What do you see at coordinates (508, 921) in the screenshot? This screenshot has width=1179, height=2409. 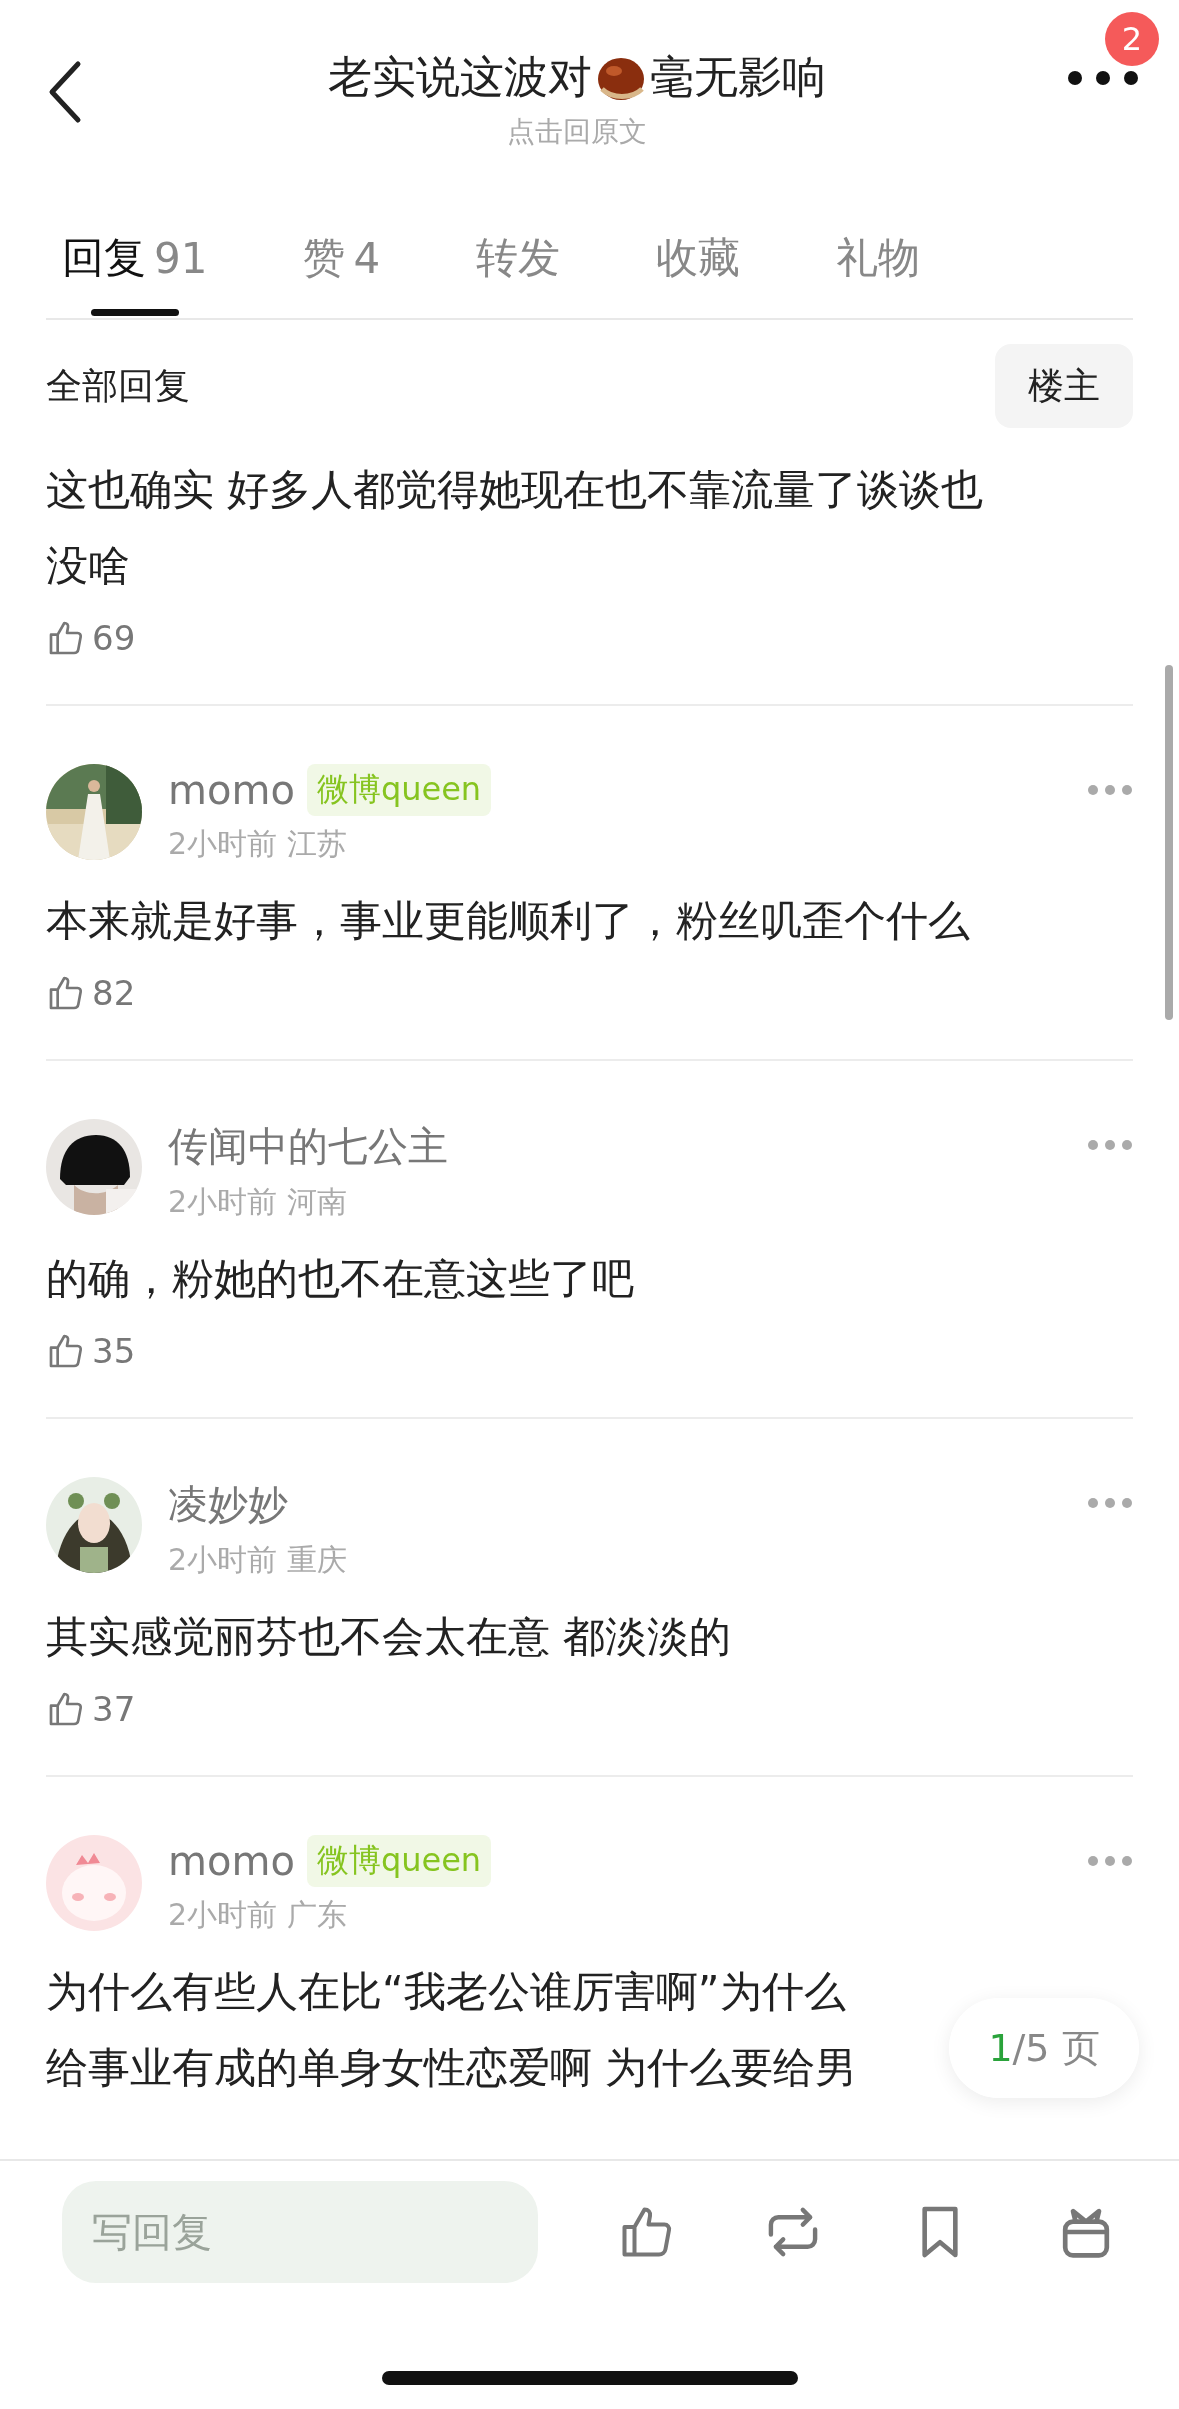 I see `comment-text: 本来就是好事，事业更能顺利了，粉丝叽歪个什么` at bounding box center [508, 921].